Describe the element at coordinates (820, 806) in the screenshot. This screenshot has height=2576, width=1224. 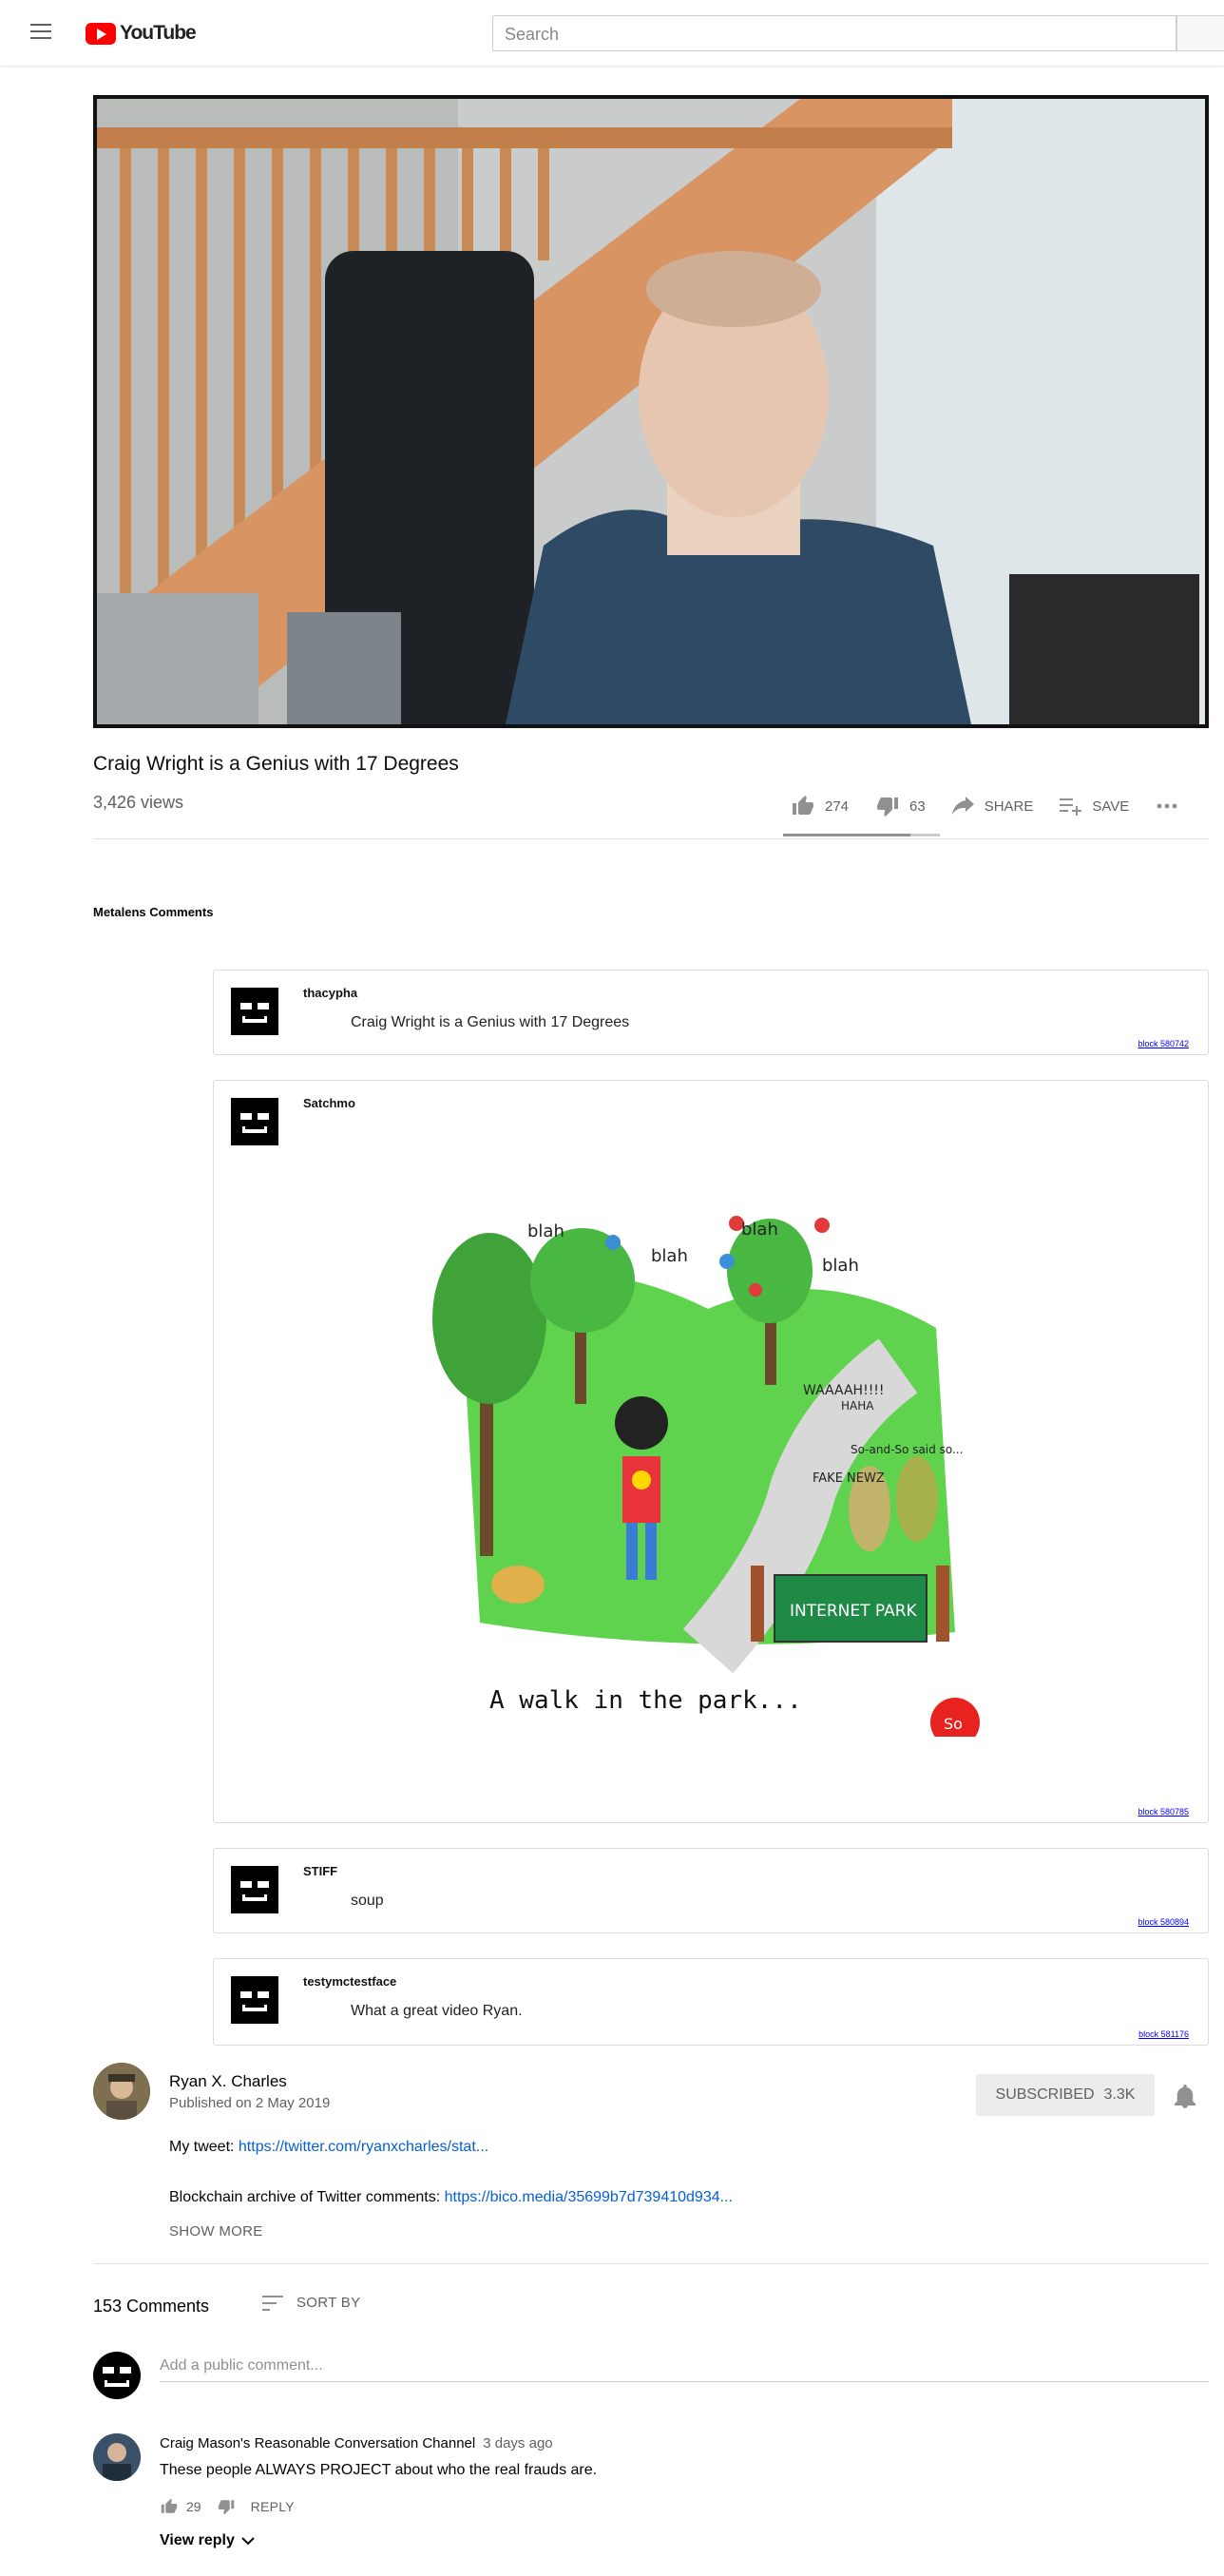
I see `like-button: 274` at that location.